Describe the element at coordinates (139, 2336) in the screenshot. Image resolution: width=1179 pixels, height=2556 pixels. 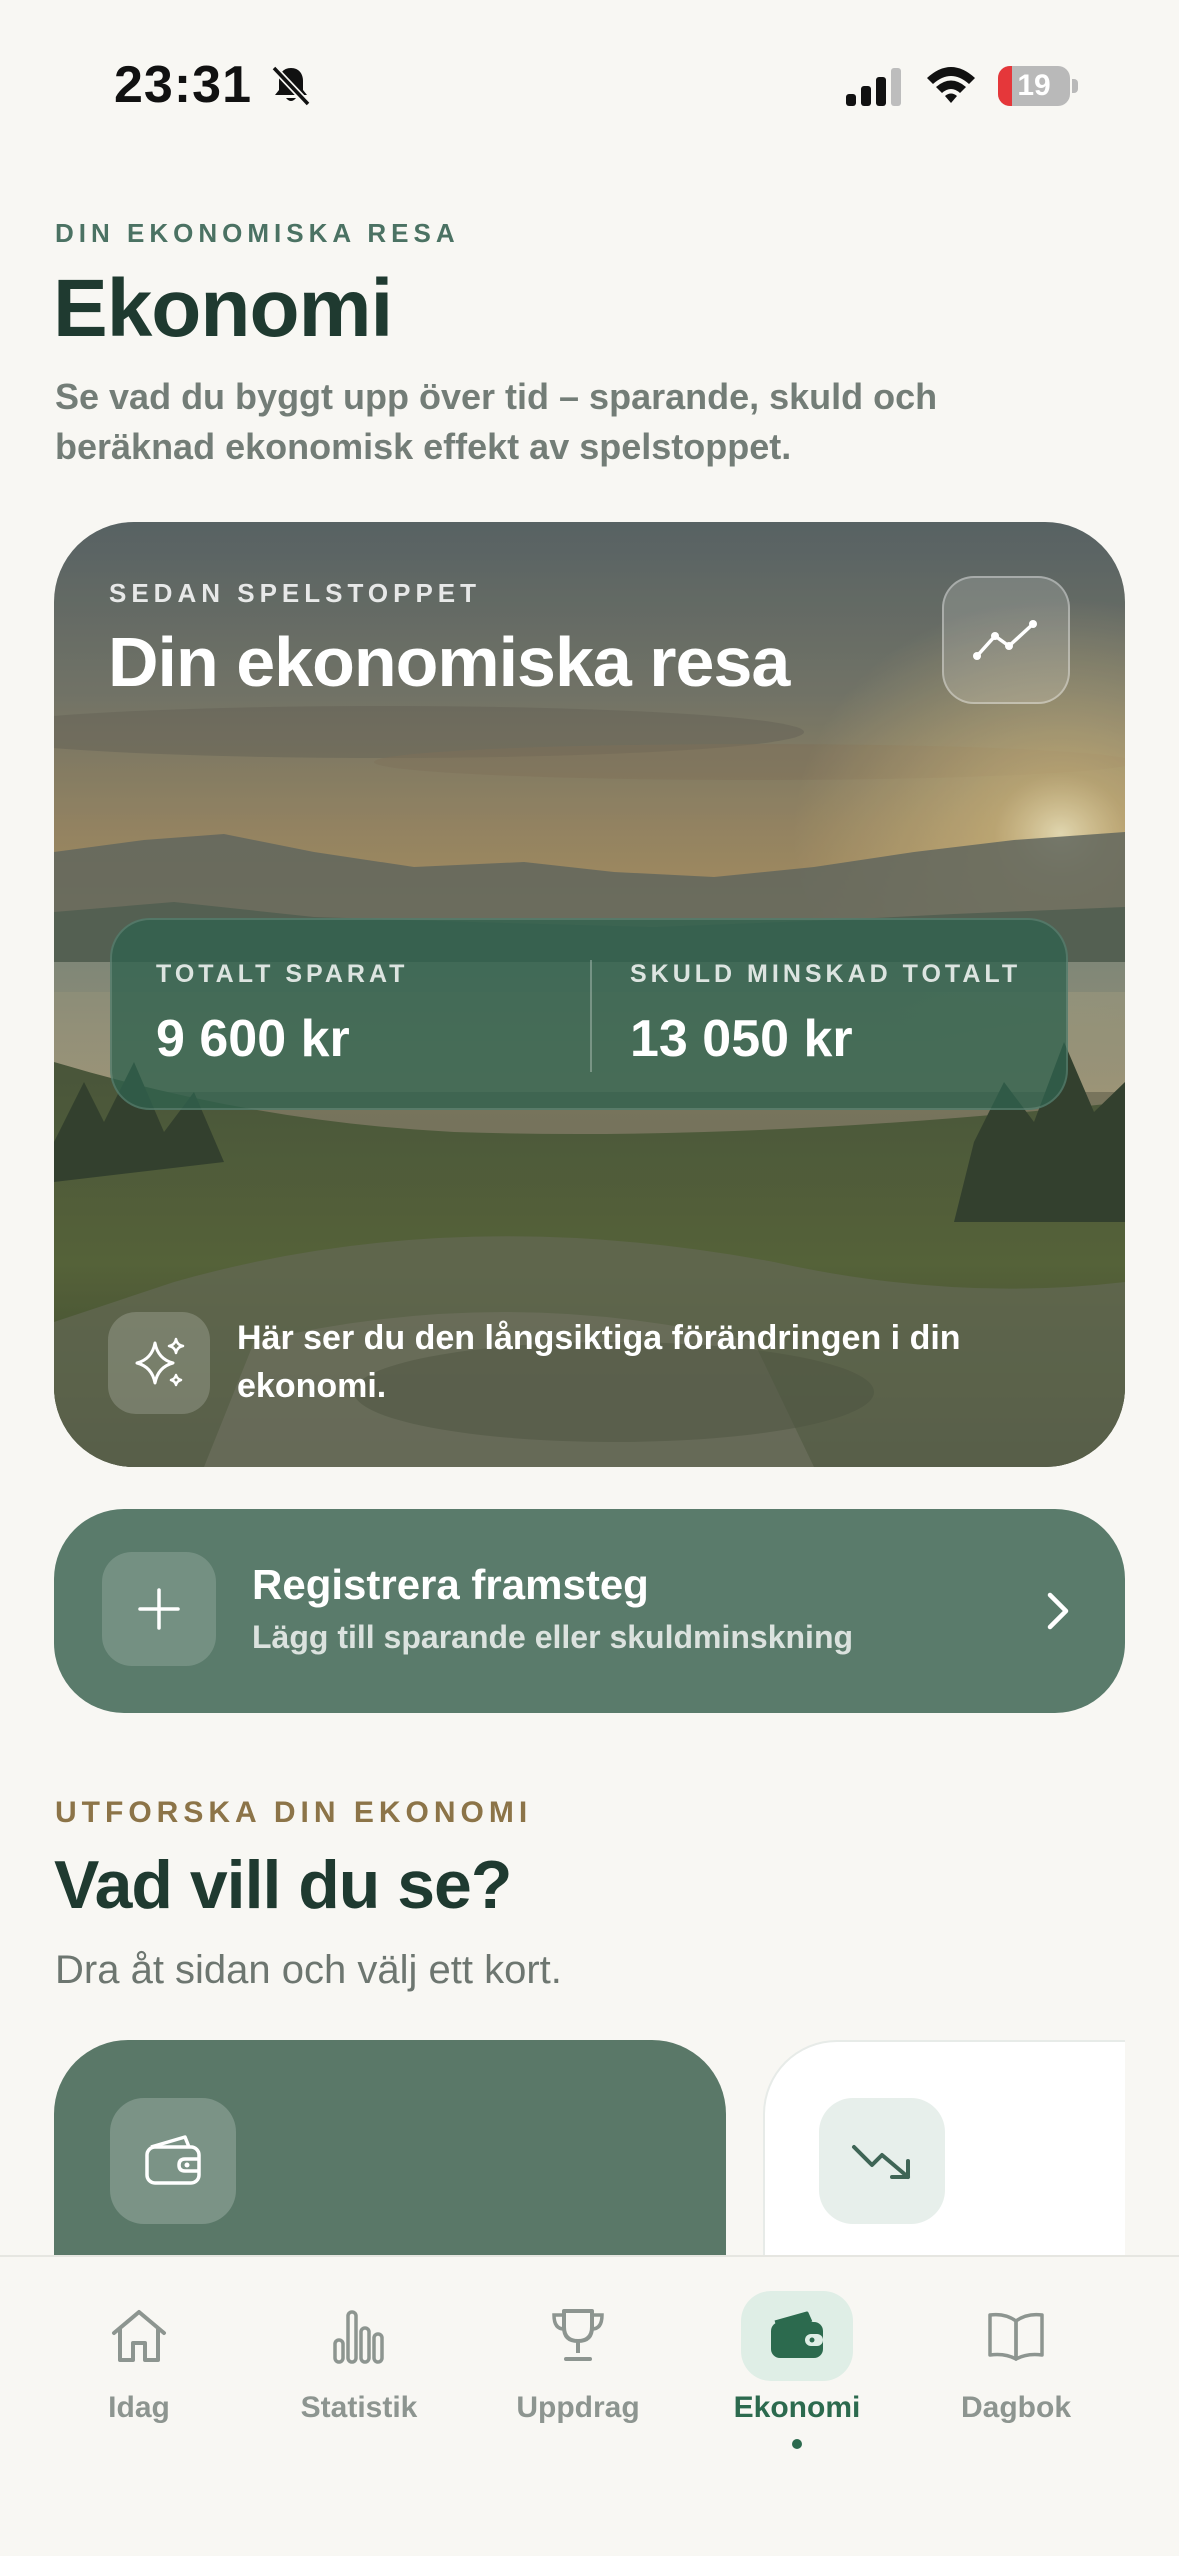
I see `home-icon` at that location.